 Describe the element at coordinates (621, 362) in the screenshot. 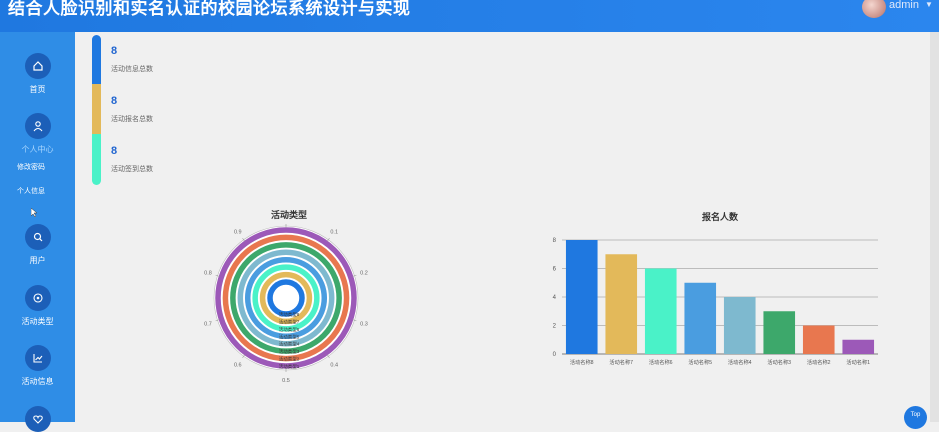

I see `x-tick-label: 活动名称7` at that location.